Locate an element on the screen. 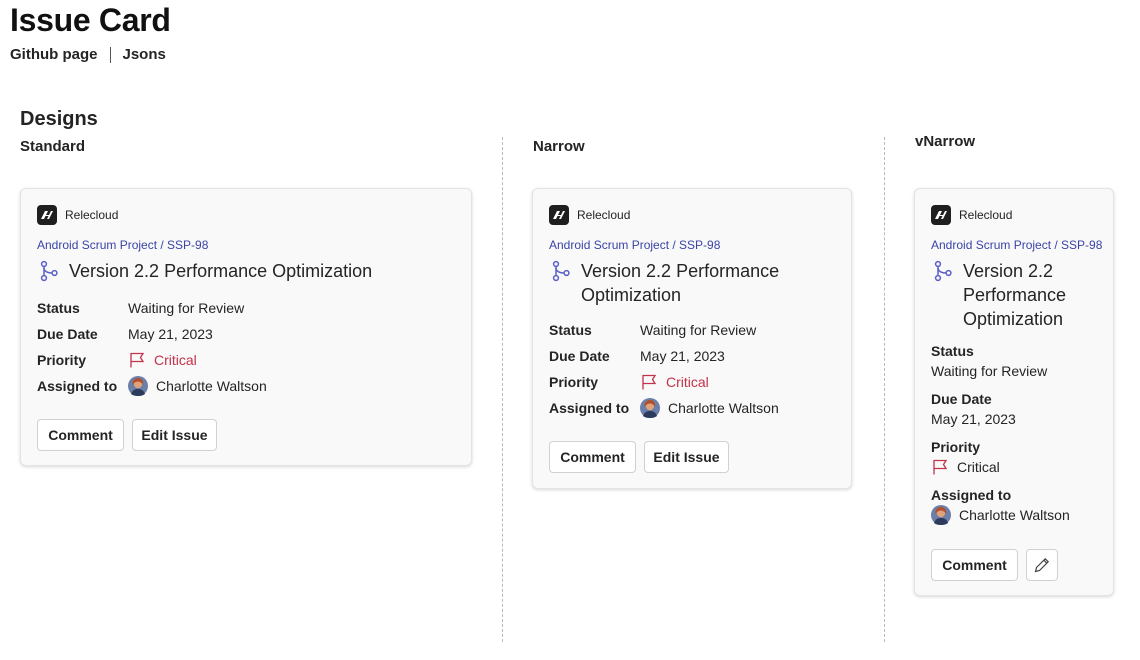  pencil-icon is located at coordinates (1042, 565).